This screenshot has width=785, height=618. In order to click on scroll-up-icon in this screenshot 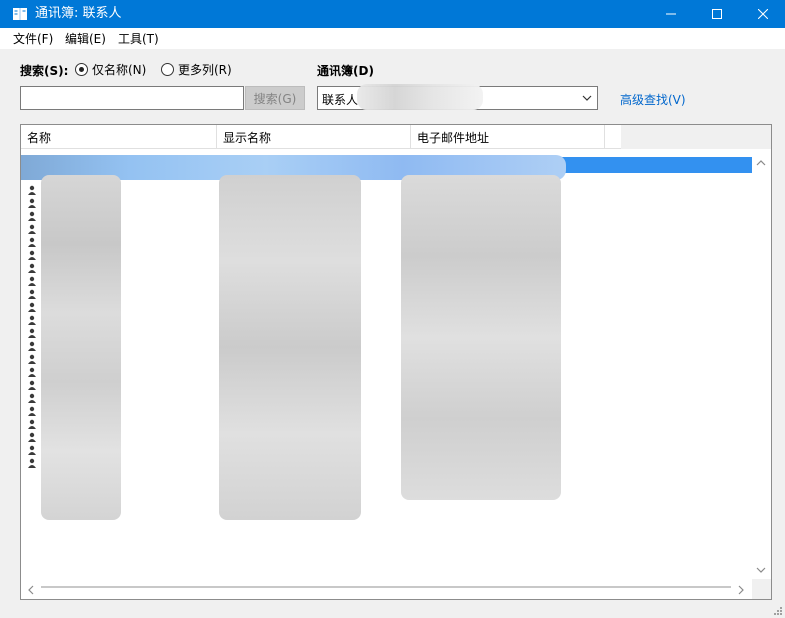, I will do `click(761, 163)`.